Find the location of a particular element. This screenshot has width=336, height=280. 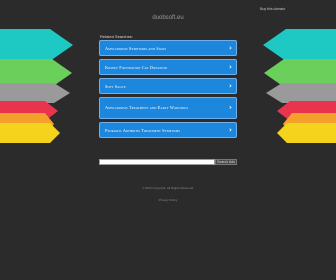

arrow-left-gray is located at coordinates (35, 93).